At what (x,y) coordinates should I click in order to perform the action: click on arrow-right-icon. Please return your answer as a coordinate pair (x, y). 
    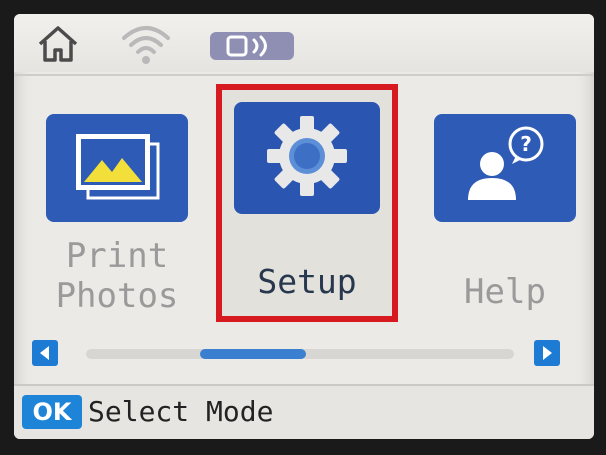
    Looking at the image, I should click on (547, 353).